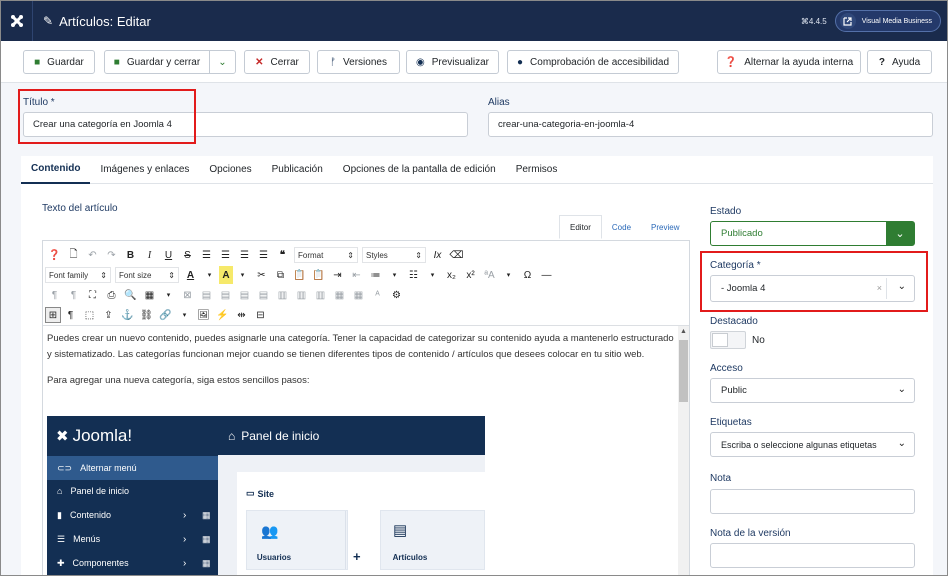  I want to click on paste-text-icon: 📋, so click(318, 275).